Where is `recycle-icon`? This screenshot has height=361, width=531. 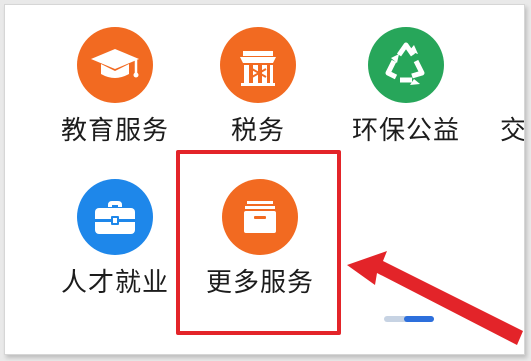 recycle-icon is located at coordinates (406, 65).